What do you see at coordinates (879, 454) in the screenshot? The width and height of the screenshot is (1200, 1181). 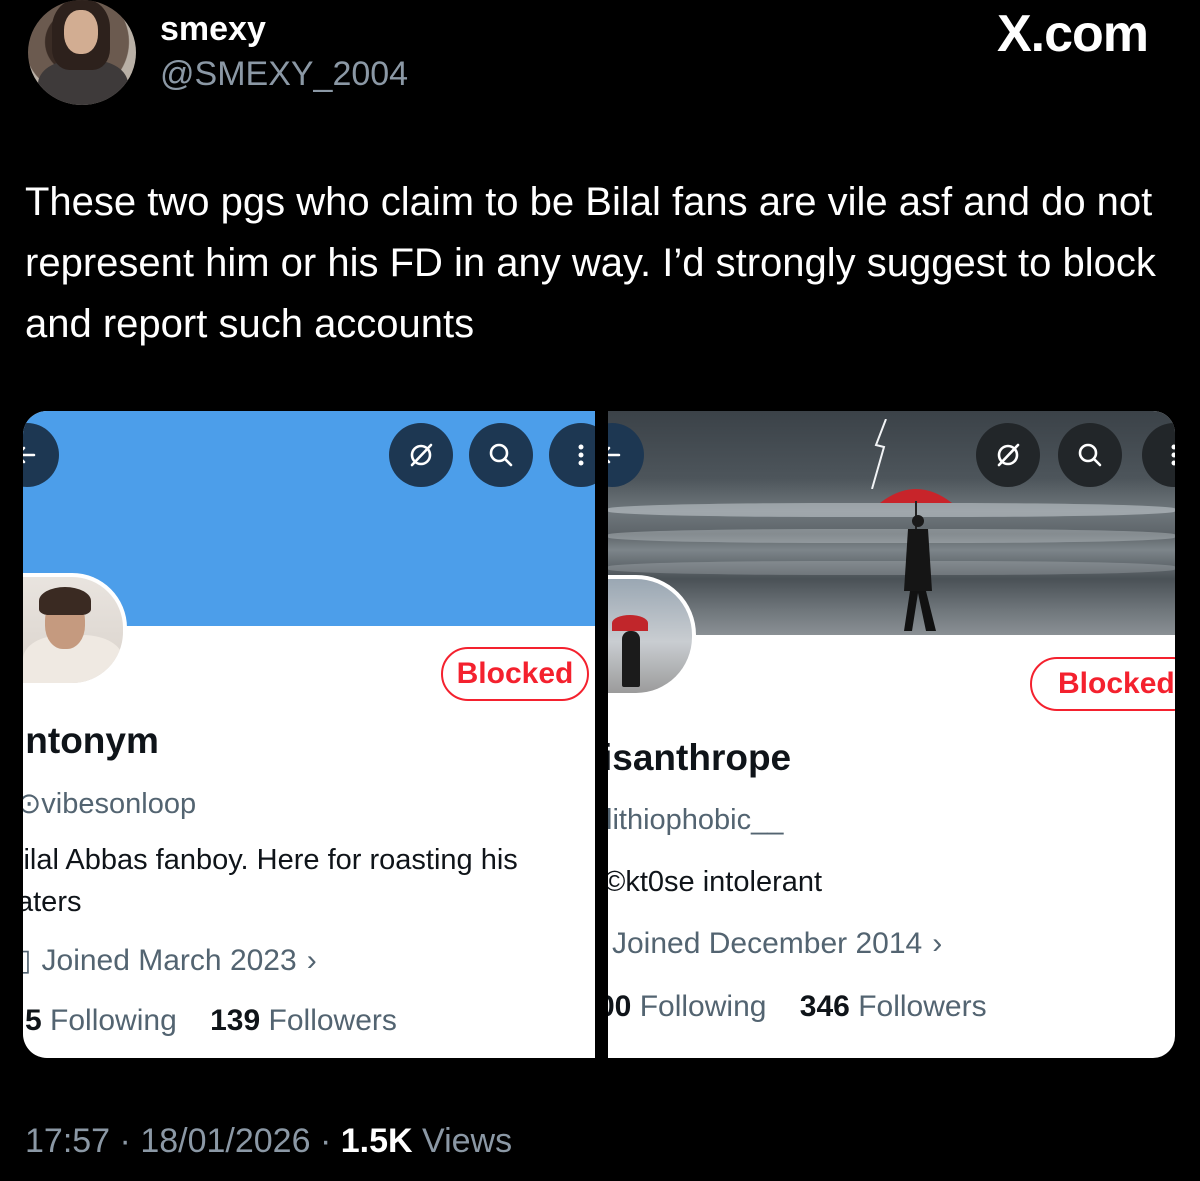 I see `lightning-bolt` at bounding box center [879, 454].